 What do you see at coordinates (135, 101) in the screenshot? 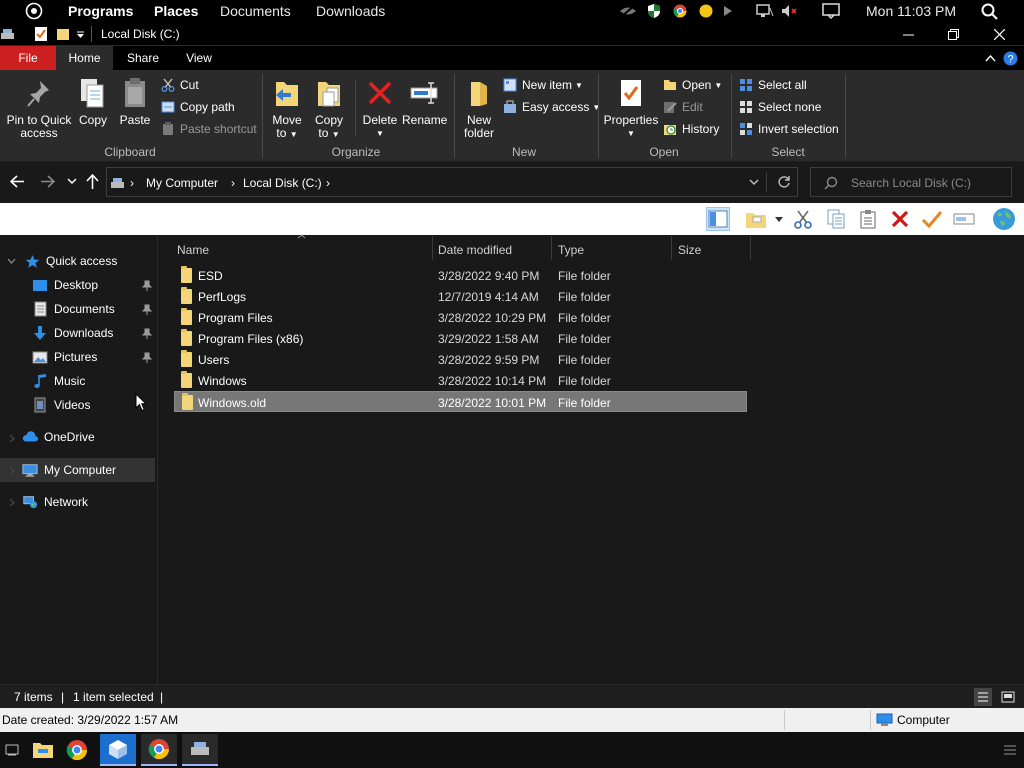
I see `paste-button: Paste` at bounding box center [135, 101].